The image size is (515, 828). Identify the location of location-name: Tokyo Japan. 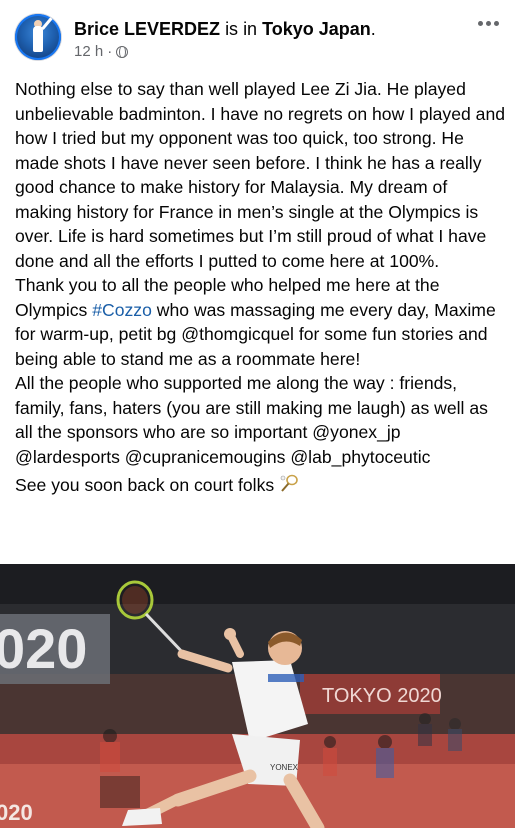
(316, 29).